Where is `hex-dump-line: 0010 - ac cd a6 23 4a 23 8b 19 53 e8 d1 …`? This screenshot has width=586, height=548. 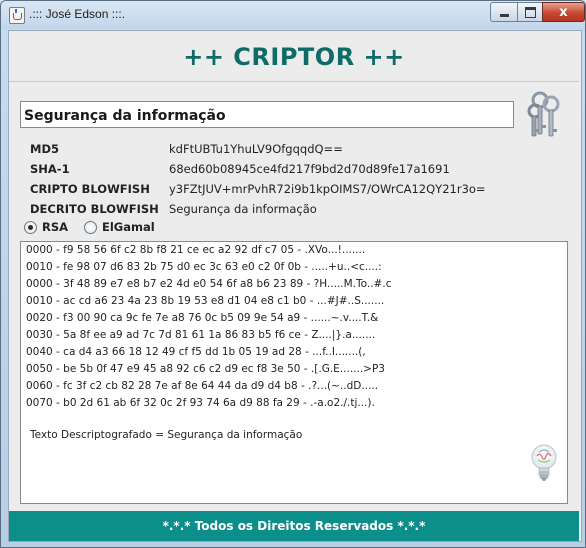 hex-dump-line: 0010 - ac cd a6 23 4a 23 8b 19 53 e8 d1 … is located at coordinates (205, 301).